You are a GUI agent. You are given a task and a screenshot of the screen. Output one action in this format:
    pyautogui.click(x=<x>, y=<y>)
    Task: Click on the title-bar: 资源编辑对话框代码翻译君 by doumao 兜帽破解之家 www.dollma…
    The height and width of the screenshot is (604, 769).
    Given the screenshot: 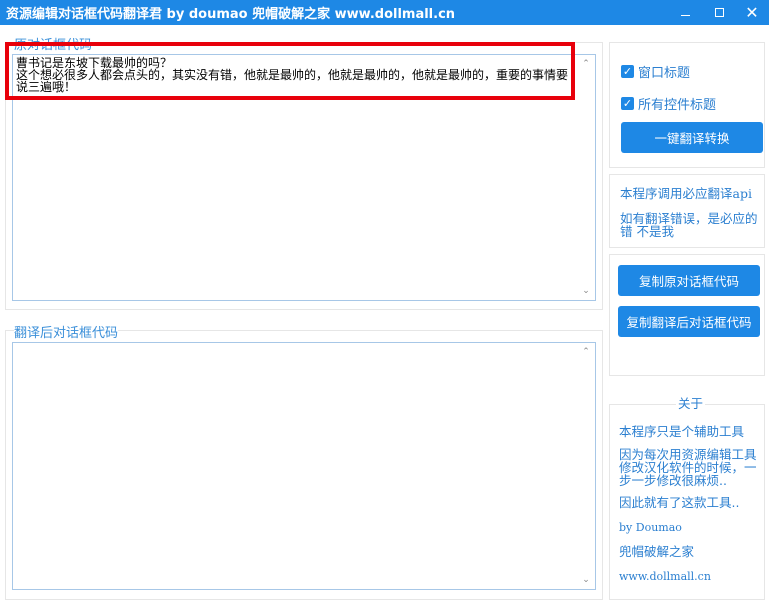 What is the action you would take?
    pyautogui.click(x=384, y=12)
    